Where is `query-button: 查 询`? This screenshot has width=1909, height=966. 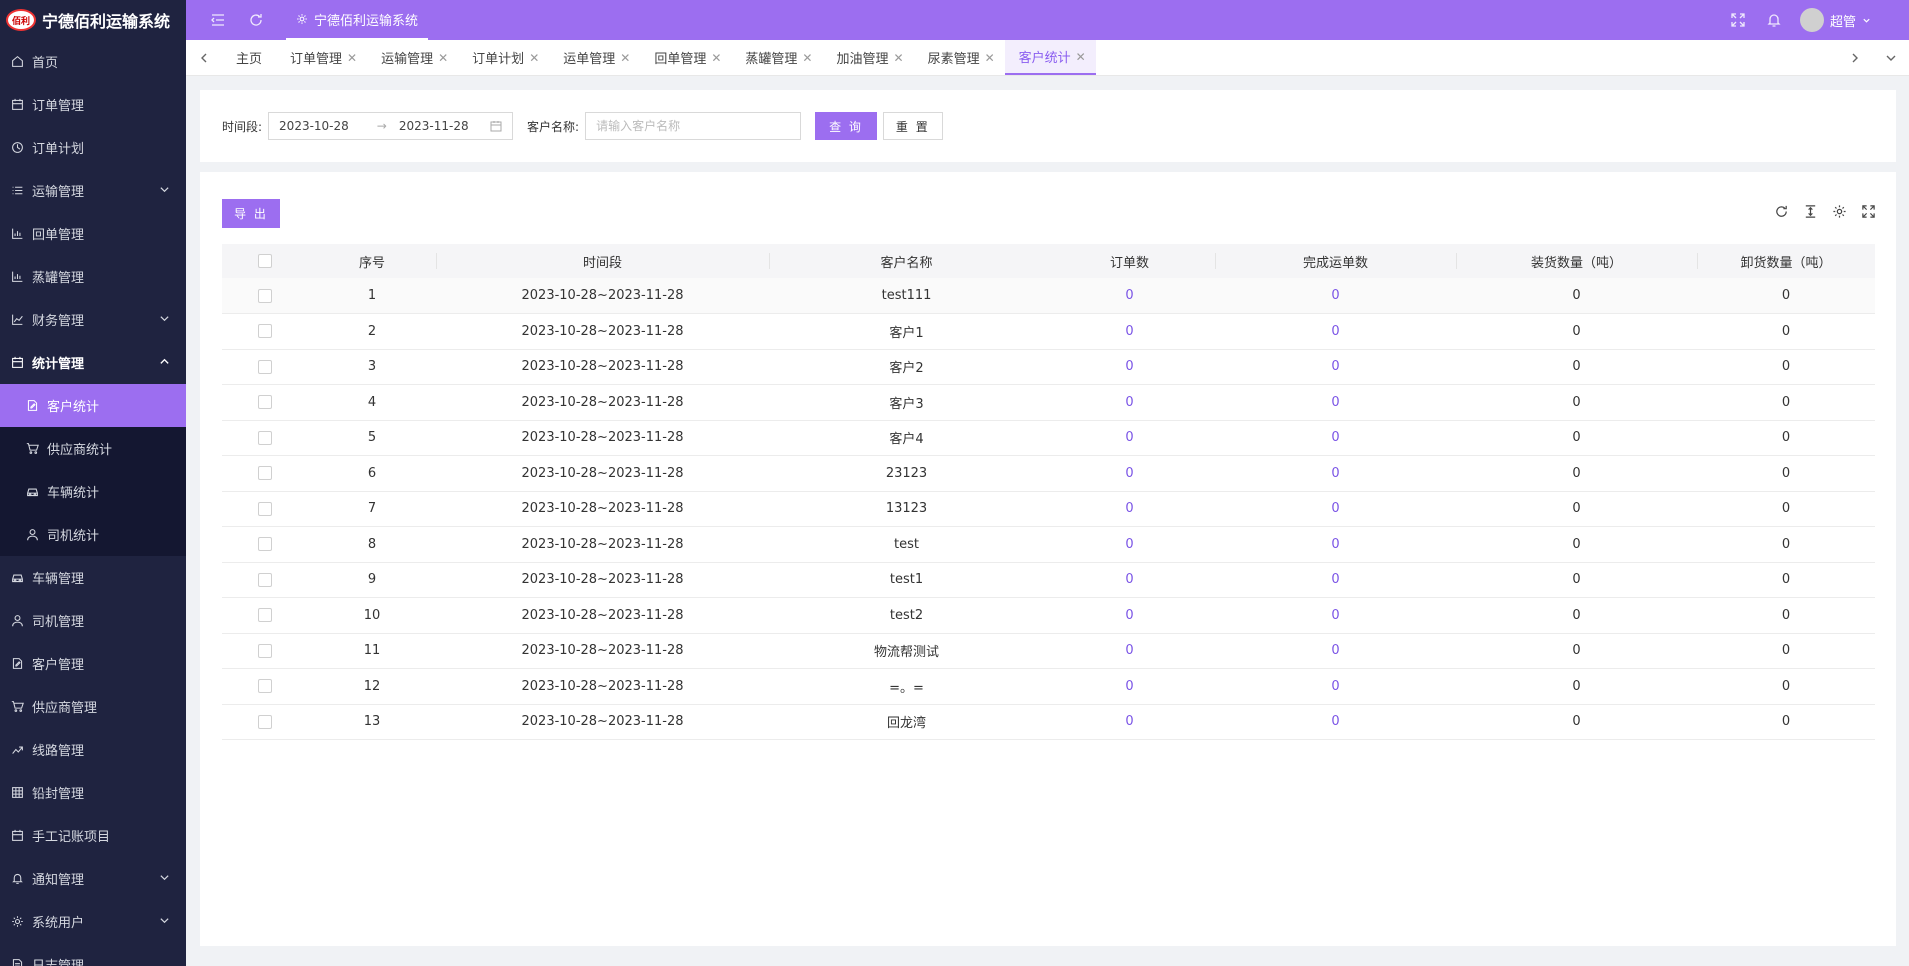 query-button: 查 询 is located at coordinates (846, 126).